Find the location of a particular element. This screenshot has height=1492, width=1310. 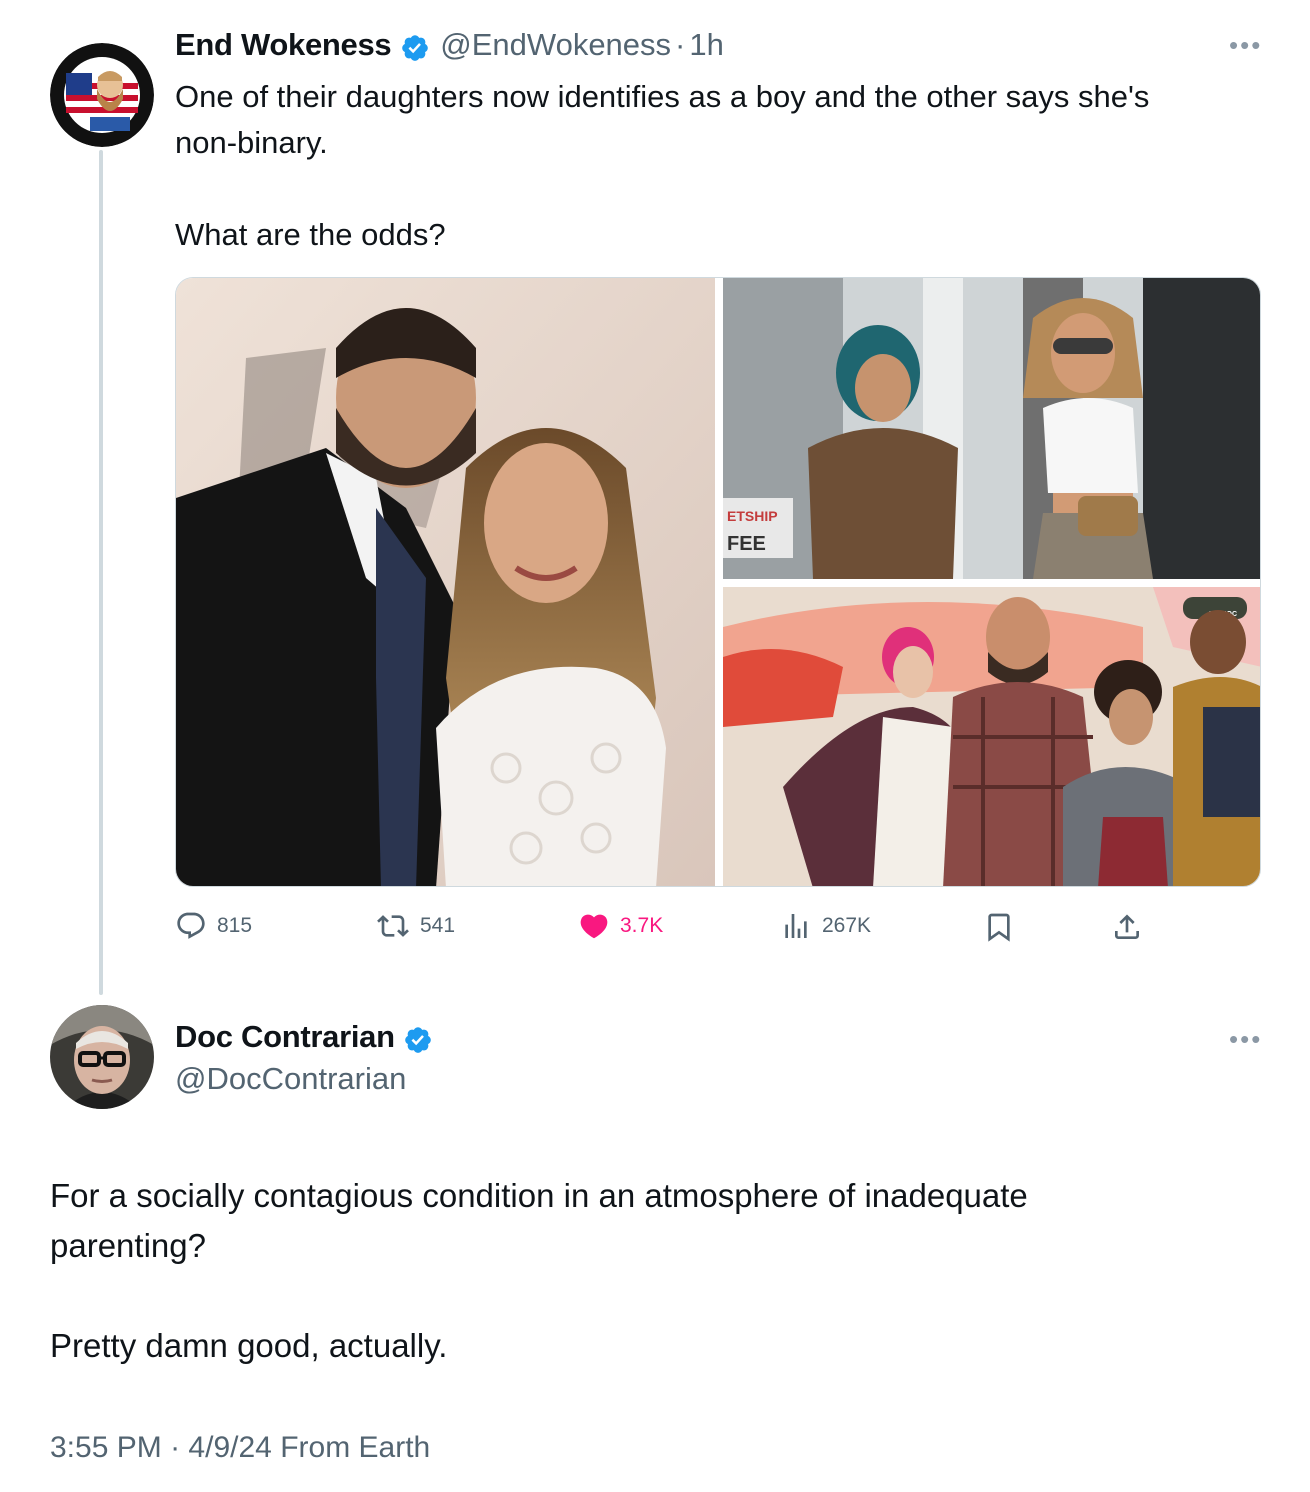

share-action is located at coordinates (1127, 927).